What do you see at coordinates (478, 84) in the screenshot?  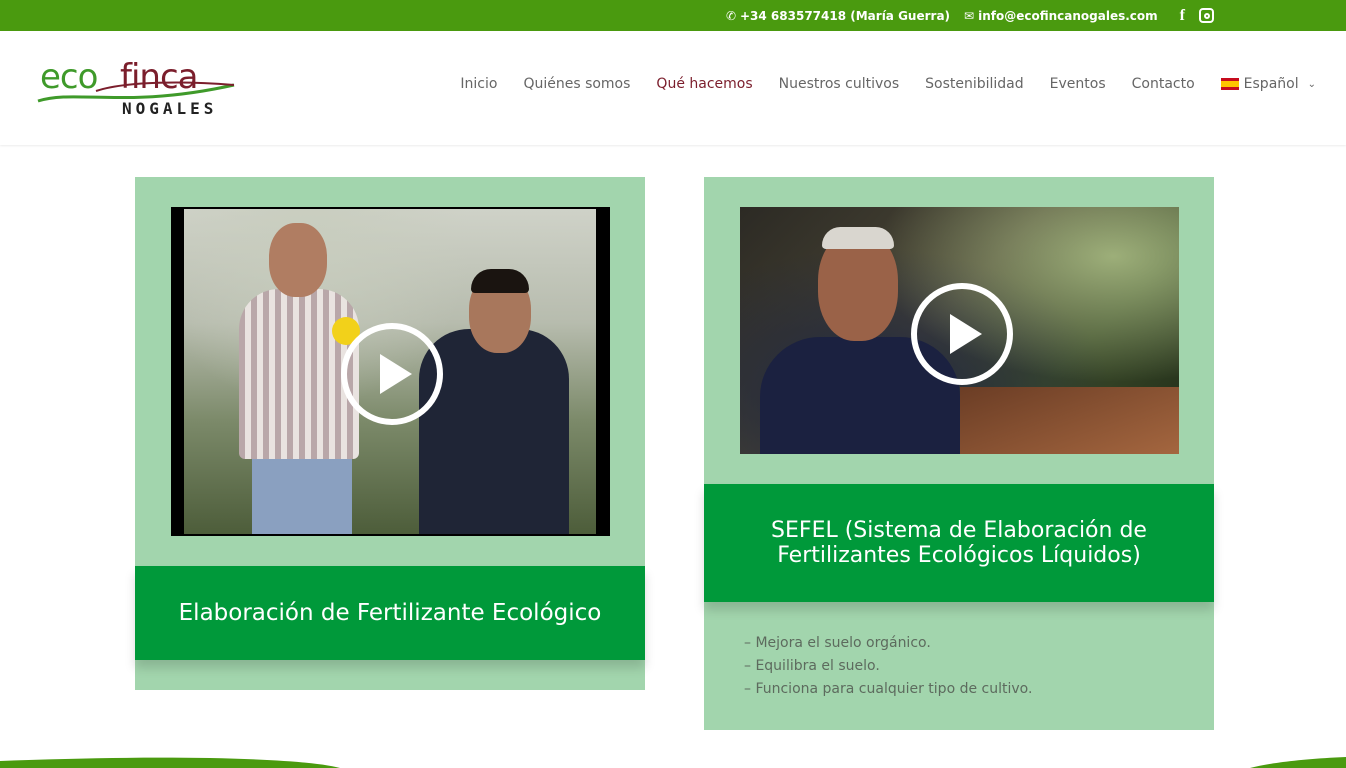 I see `nav-item-inicio: Inicio` at bounding box center [478, 84].